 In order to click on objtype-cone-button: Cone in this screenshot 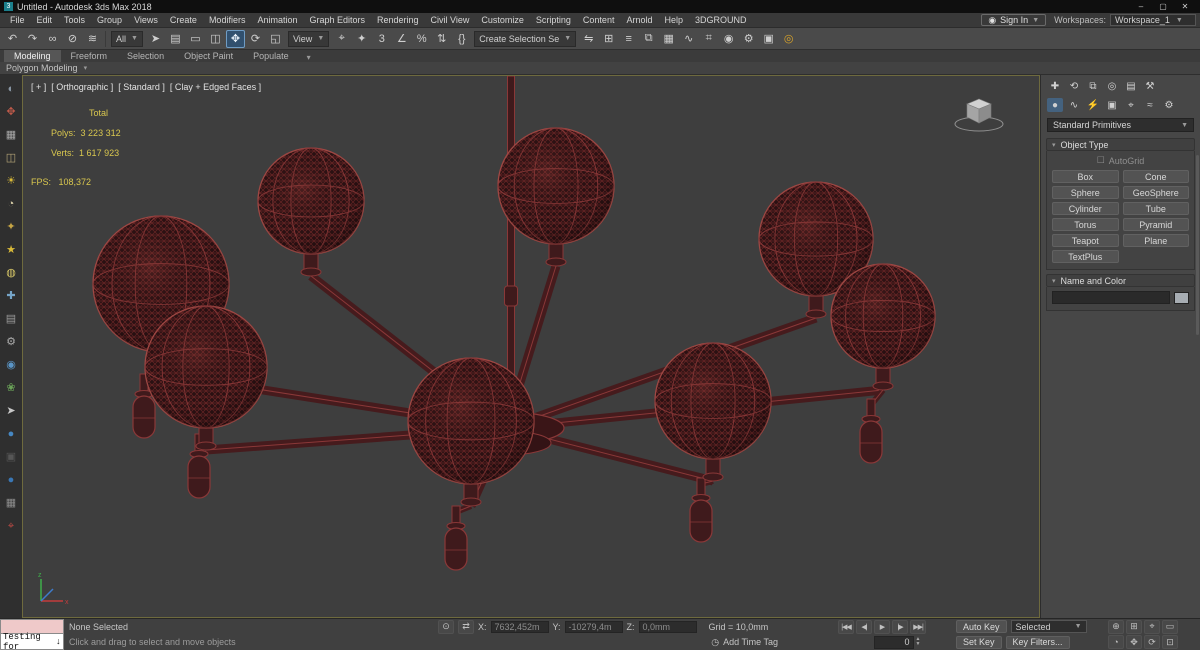, I will do `click(1155, 176)`.